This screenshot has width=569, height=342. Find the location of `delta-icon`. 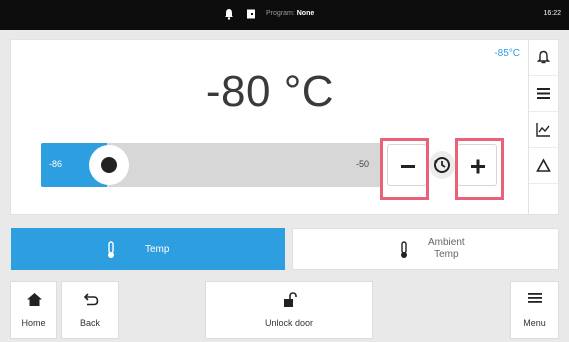

delta-icon is located at coordinates (543, 165).